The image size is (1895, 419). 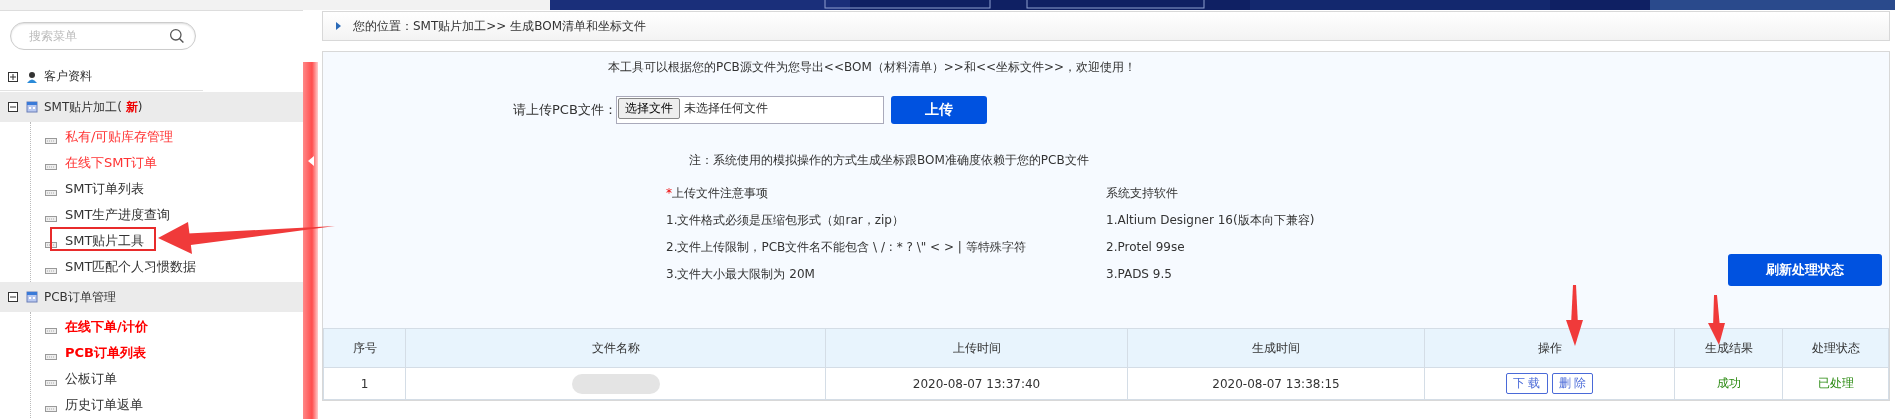 I want to click on menu-item: 在线下SMT订单, so click(x=111, y=163).